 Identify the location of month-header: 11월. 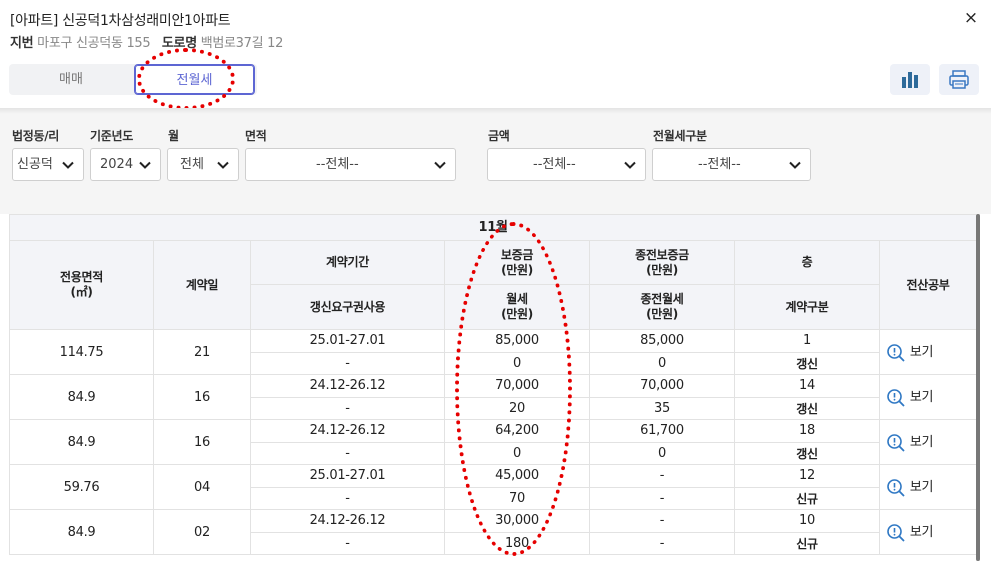
(493, 227).